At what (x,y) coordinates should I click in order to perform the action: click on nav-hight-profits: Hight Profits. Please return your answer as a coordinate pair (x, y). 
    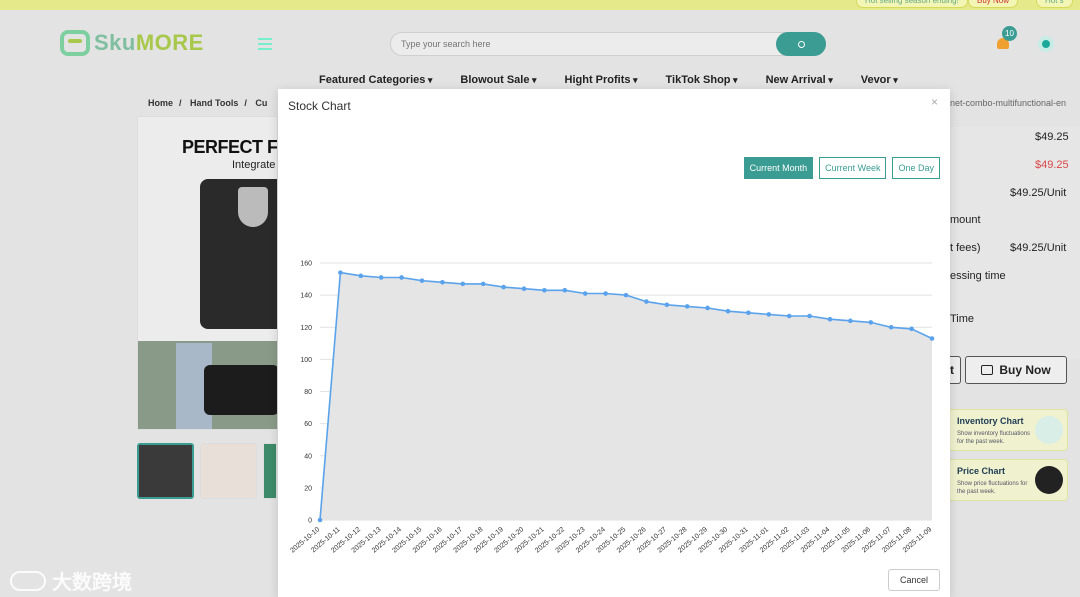
    Looking at the image, I should click on (601, 80).